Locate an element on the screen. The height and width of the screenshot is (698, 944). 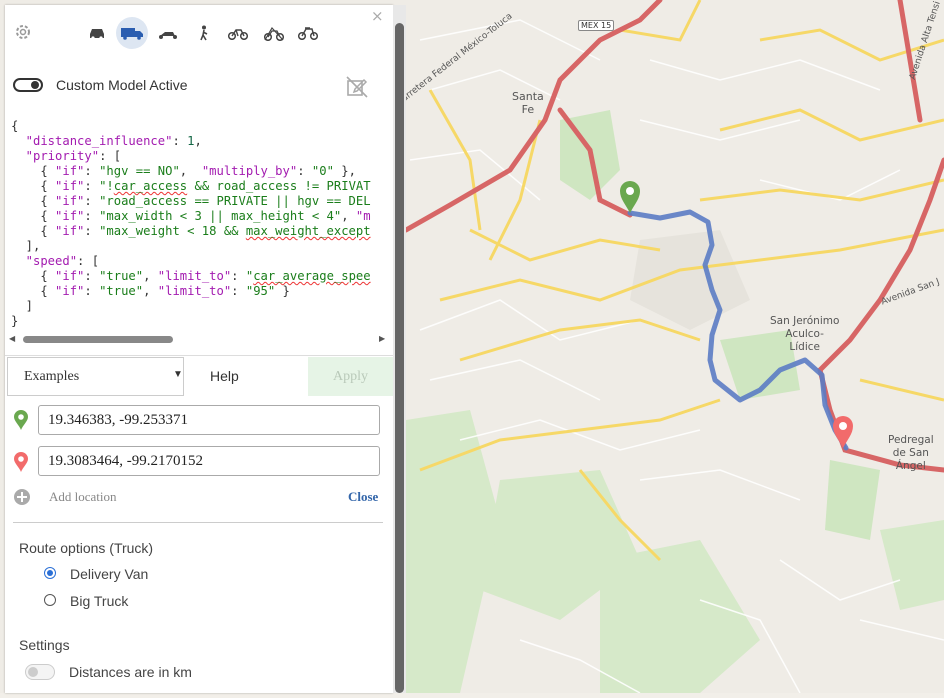
place-label-pedregal: Pedregal de San Ángel is located at coordinates (911, 453).